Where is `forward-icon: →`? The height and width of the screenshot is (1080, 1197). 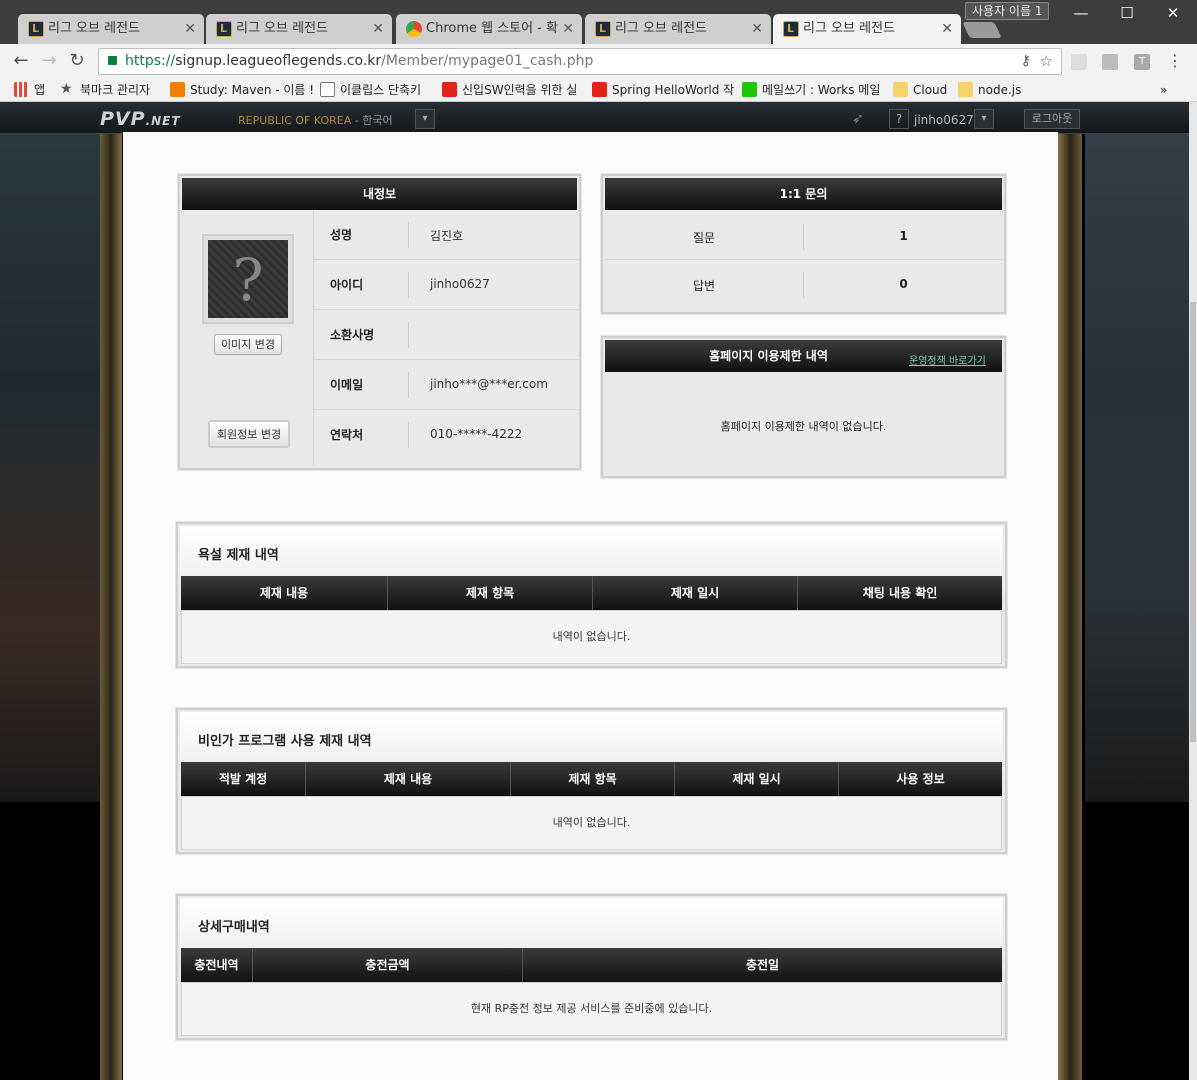
forward-icon: → is located at coordinates (49, 61).